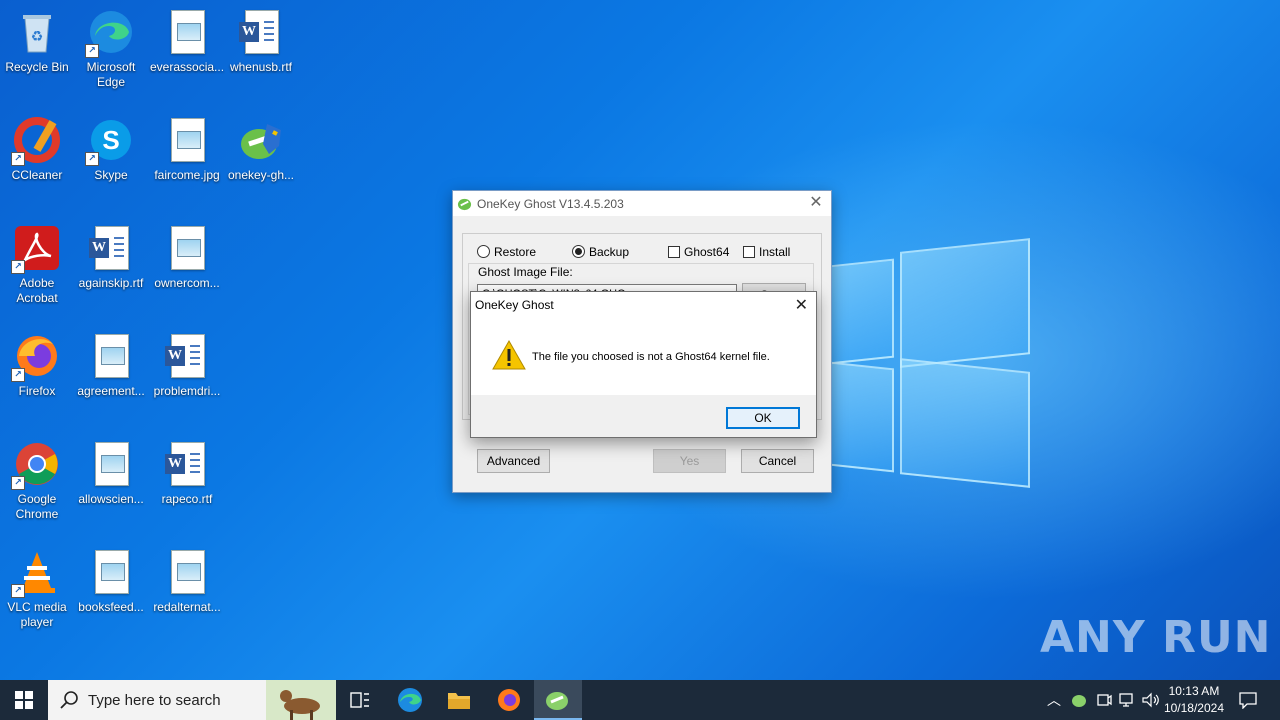 The width and height of the screenshot is (1280, 720). What do you see at coordinates (187, 175) in the screenshot?
I see `icon-label: faircome.jpg` at bounding box center [187, 175].